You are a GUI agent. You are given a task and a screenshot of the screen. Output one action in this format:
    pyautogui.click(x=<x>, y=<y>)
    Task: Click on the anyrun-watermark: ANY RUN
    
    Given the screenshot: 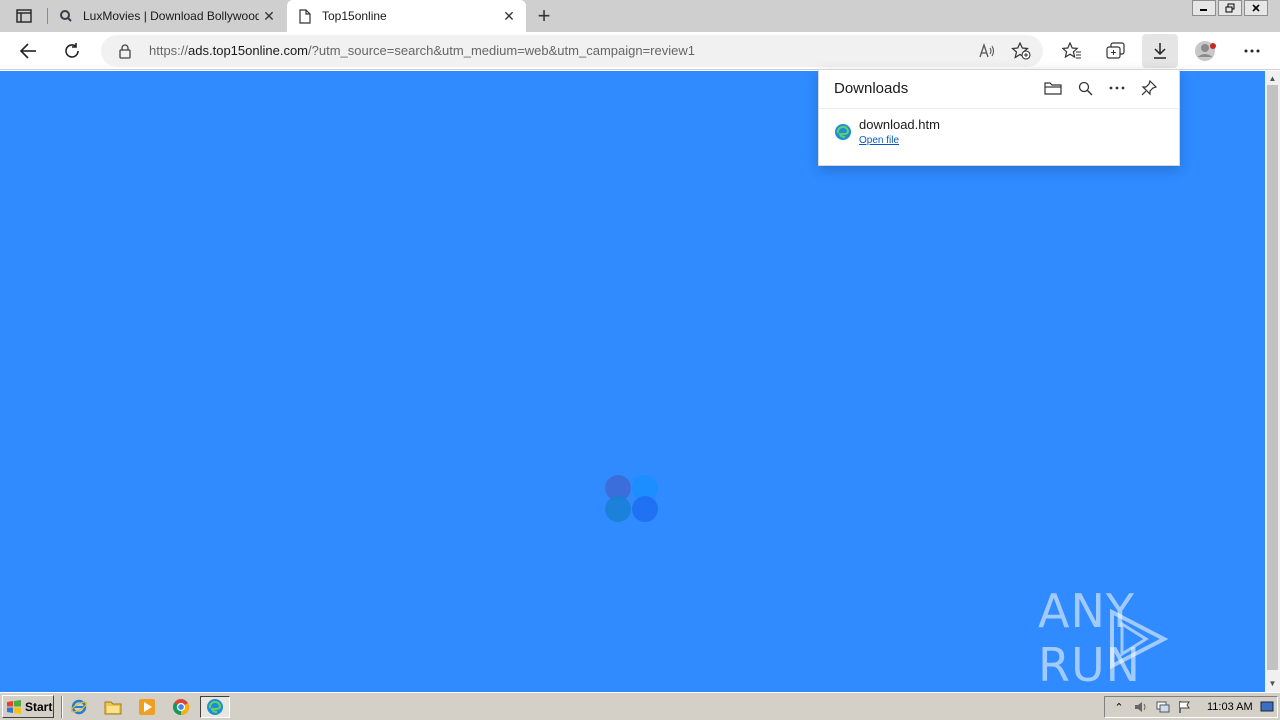 What is the action you would take?
    pyautogui.click(x=1159, y=638)
    